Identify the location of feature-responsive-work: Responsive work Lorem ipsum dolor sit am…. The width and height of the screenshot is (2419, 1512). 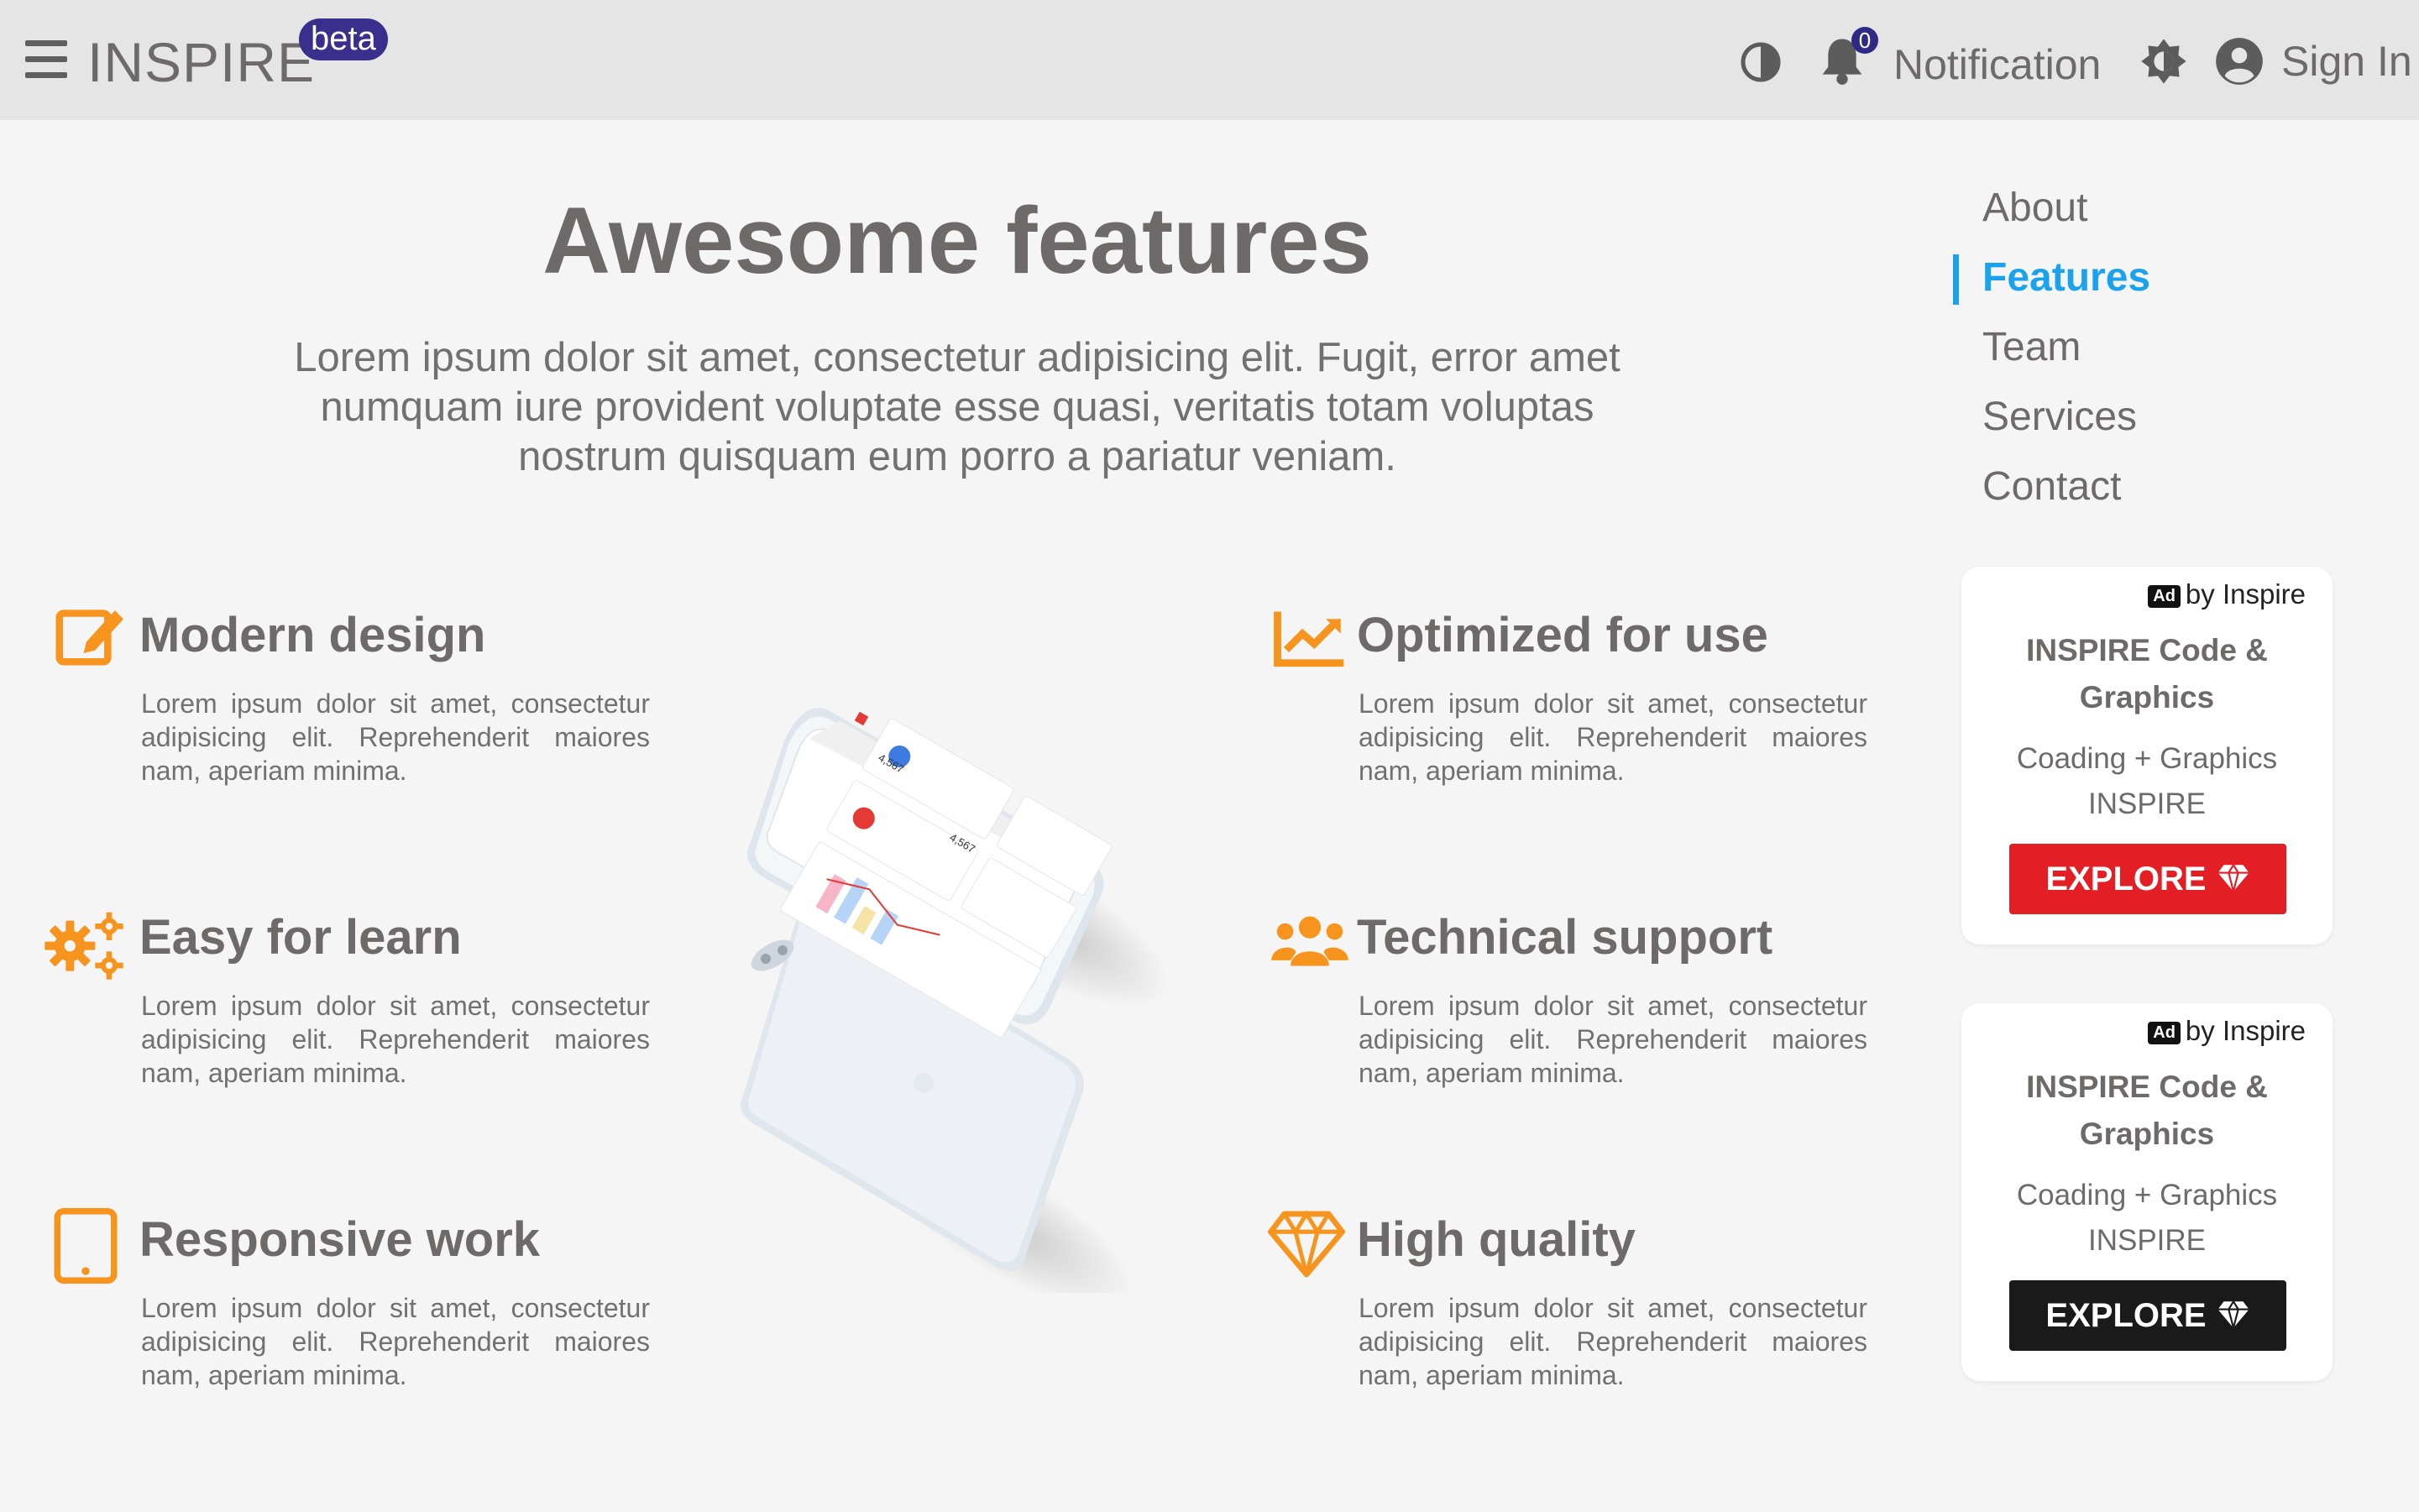
(350, 1297).